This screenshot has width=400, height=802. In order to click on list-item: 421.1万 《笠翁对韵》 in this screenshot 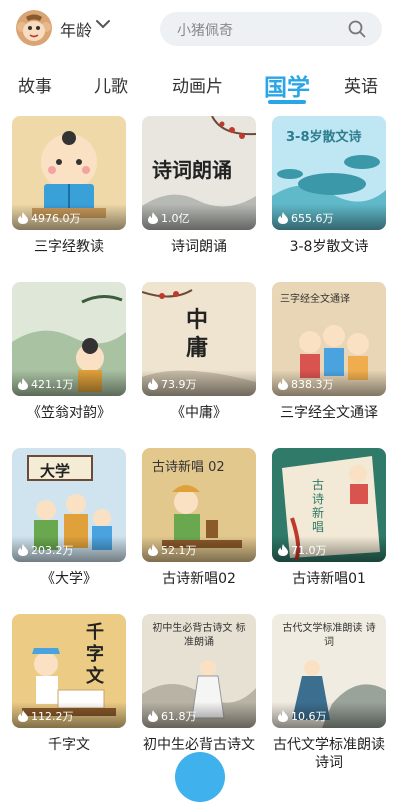, I will do `click(69, 352)`.